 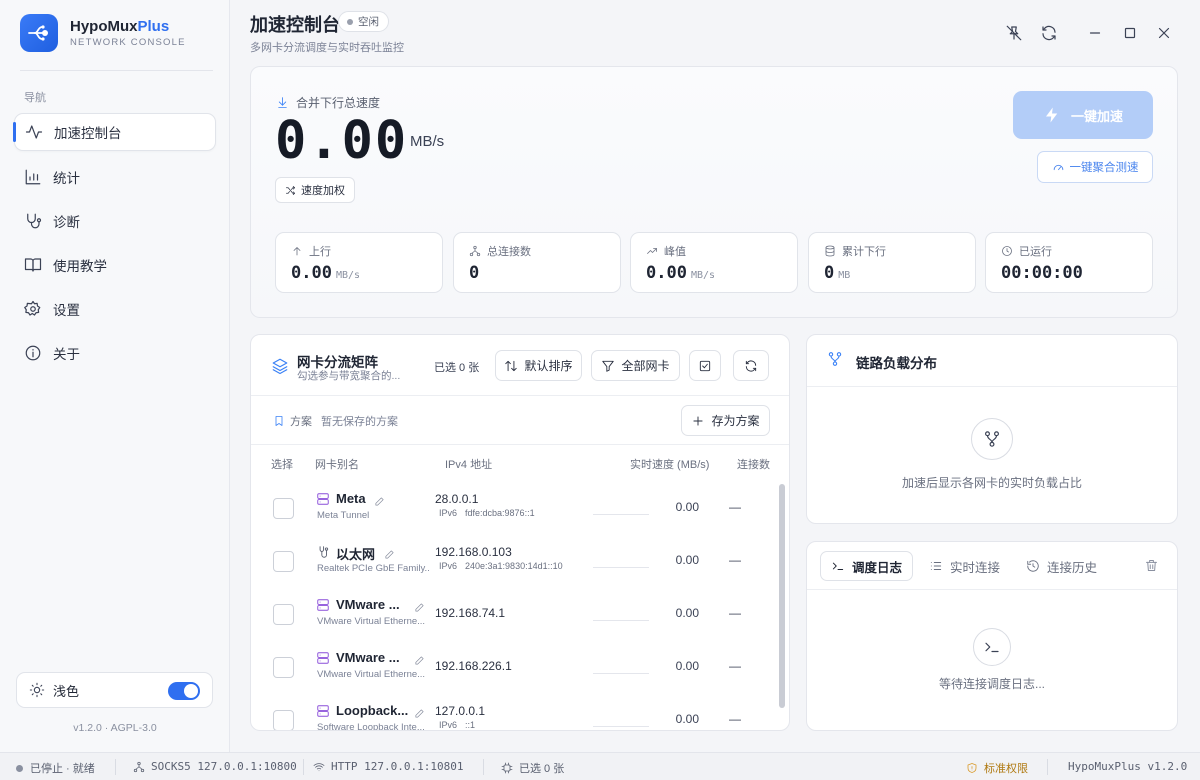 I want to click on permission-badge: 标准权限, so click(x=997, y=768).